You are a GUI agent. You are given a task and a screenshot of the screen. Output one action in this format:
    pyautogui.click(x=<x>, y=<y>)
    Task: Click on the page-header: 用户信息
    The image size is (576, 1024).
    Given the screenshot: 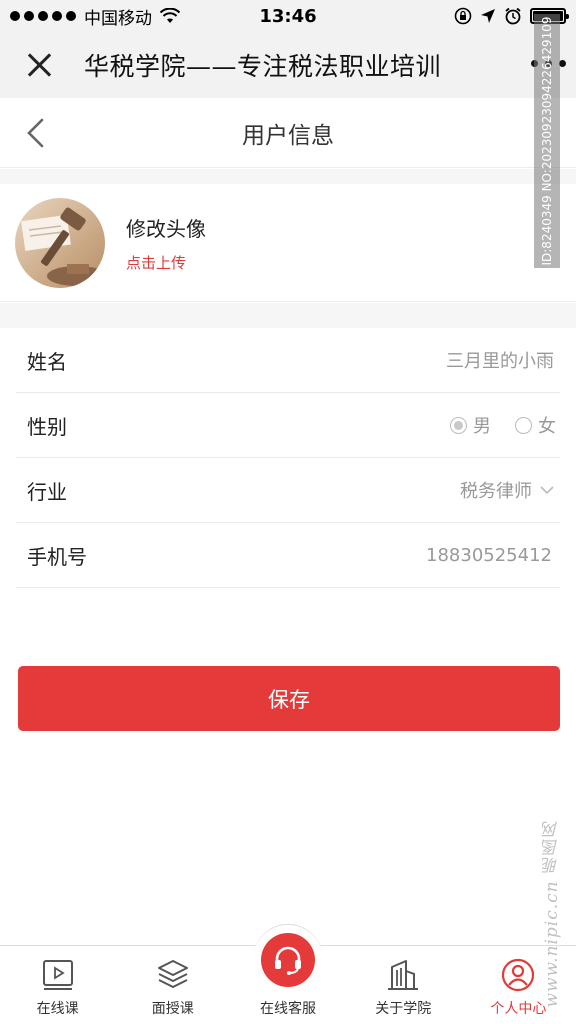 What is the action you would take?
    pyautogui.click(x=288, y=133)
    